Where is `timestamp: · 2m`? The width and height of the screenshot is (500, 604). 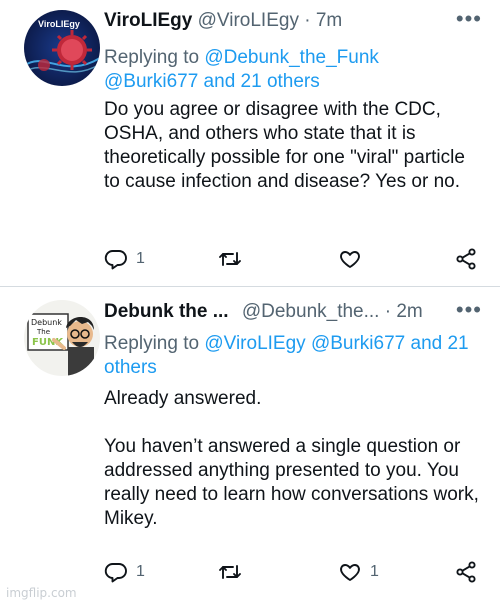 timestamp: · 2m is located at coordinates (404, 311).